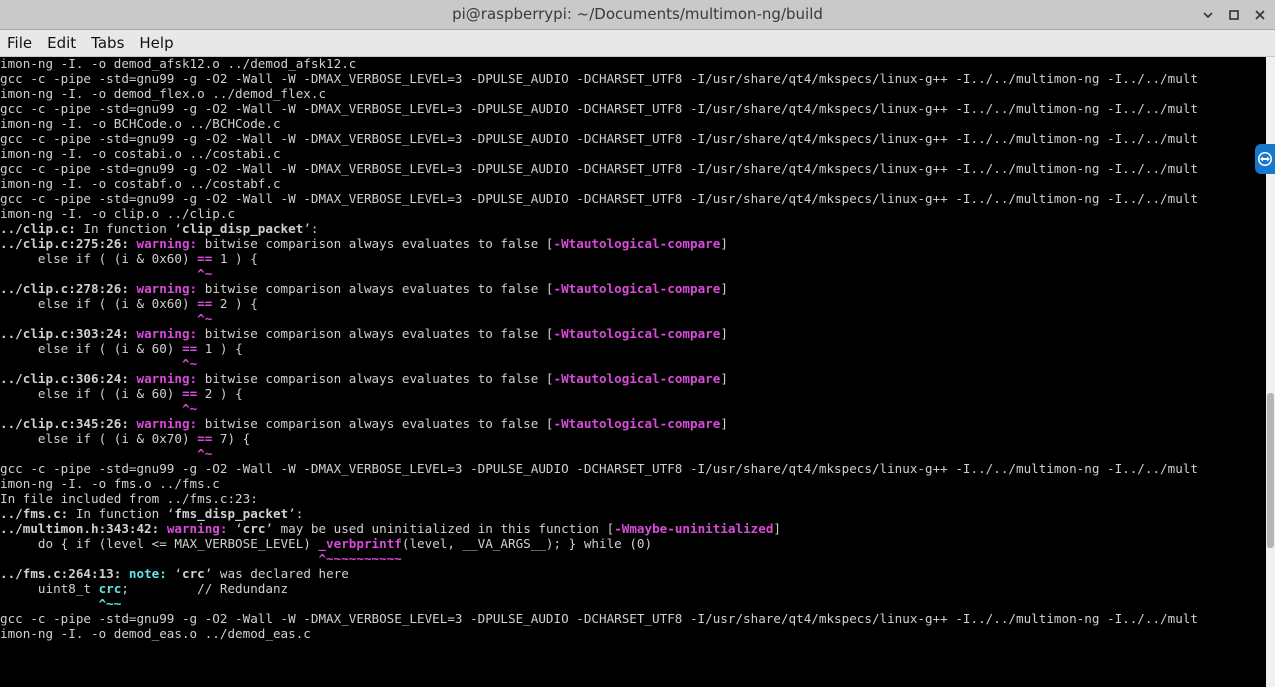  I want to click on terminal-text-segment: In file included from ../fms.c:23:, so click(129, 498).